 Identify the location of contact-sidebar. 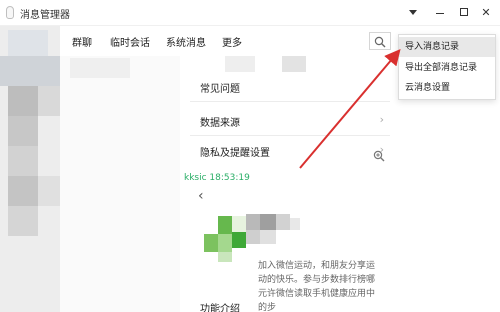
(30, 169).